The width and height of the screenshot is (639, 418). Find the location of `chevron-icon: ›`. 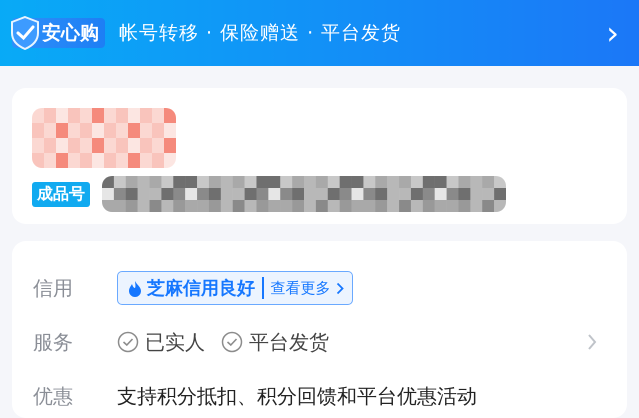

chevron-icon: › is located at coordinates (612, 33).